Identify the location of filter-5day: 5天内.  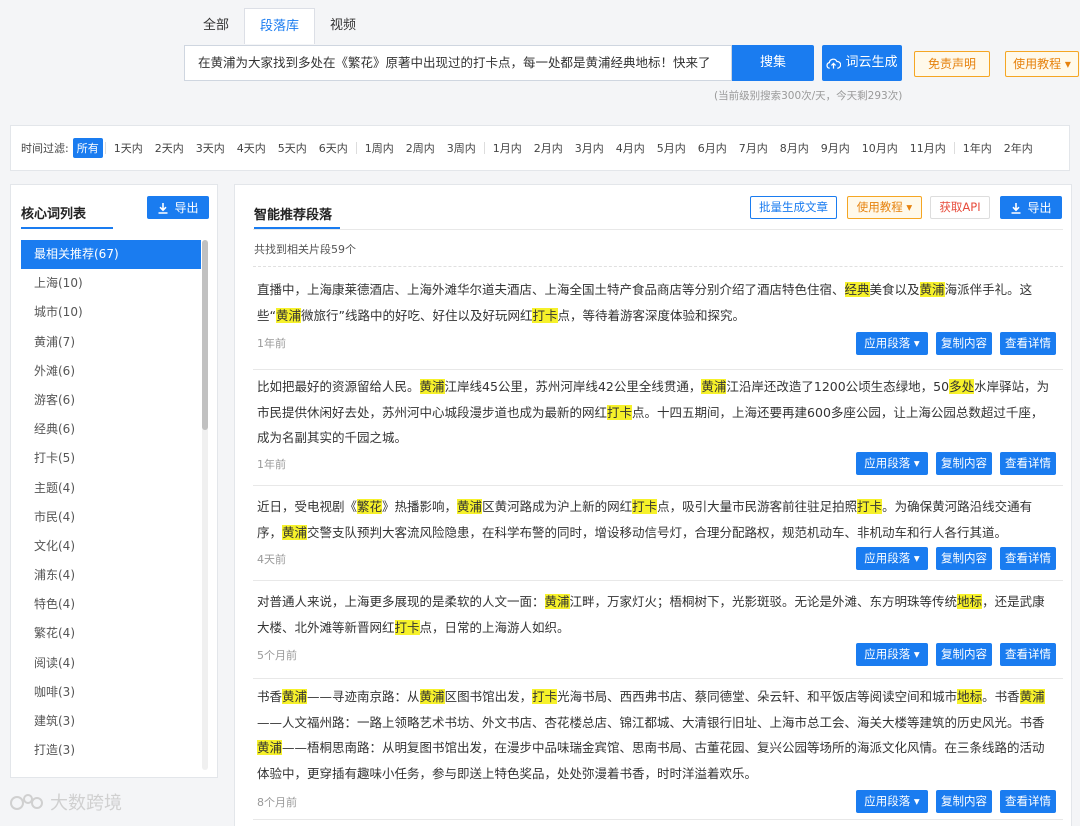
(292, 148).